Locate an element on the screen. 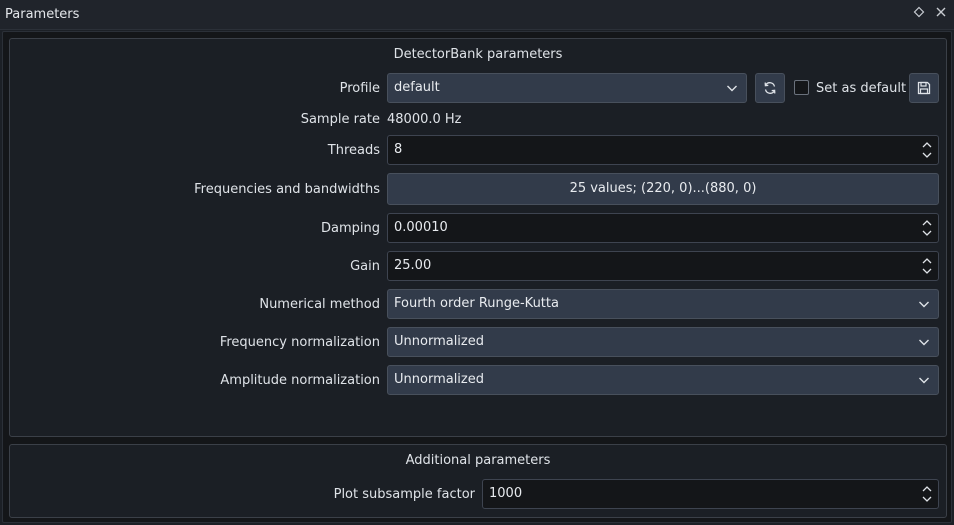 Image resolution: width=954 pixels, height=525 pixels. gain-label: Gain is located at coordinates (365, 266).